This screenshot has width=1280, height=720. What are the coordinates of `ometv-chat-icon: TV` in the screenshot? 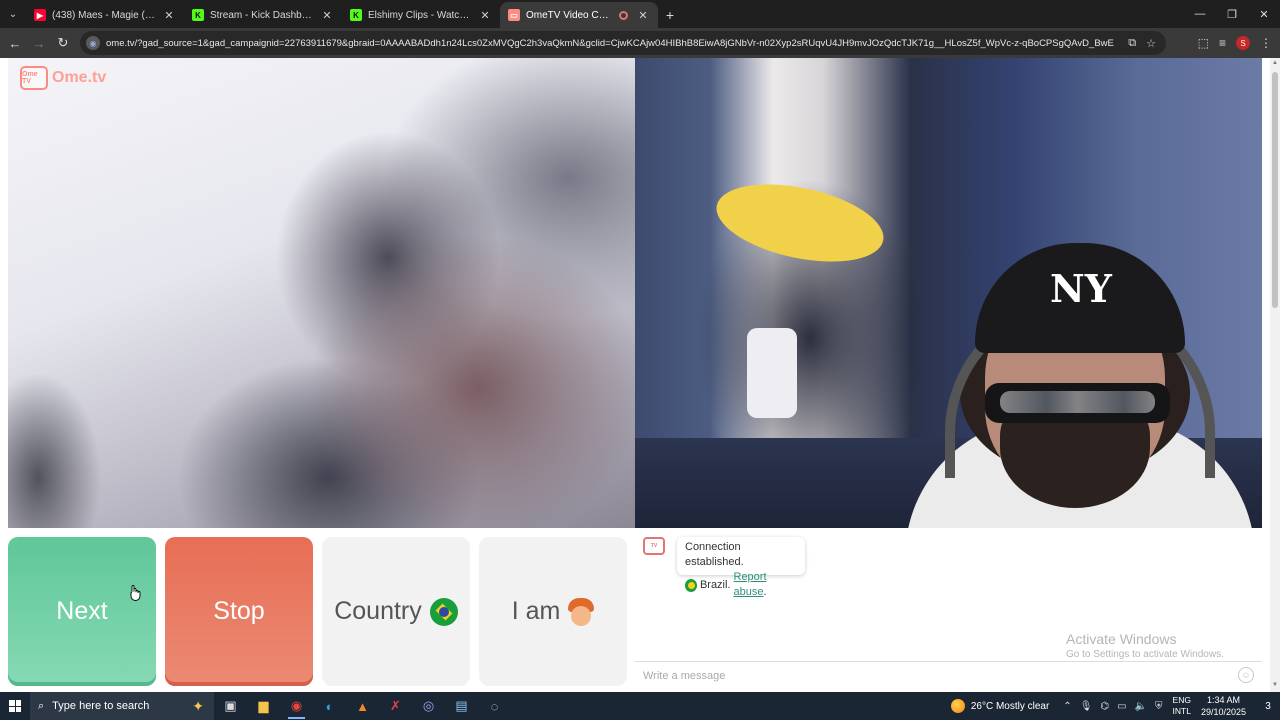 It's located at (654, 546).